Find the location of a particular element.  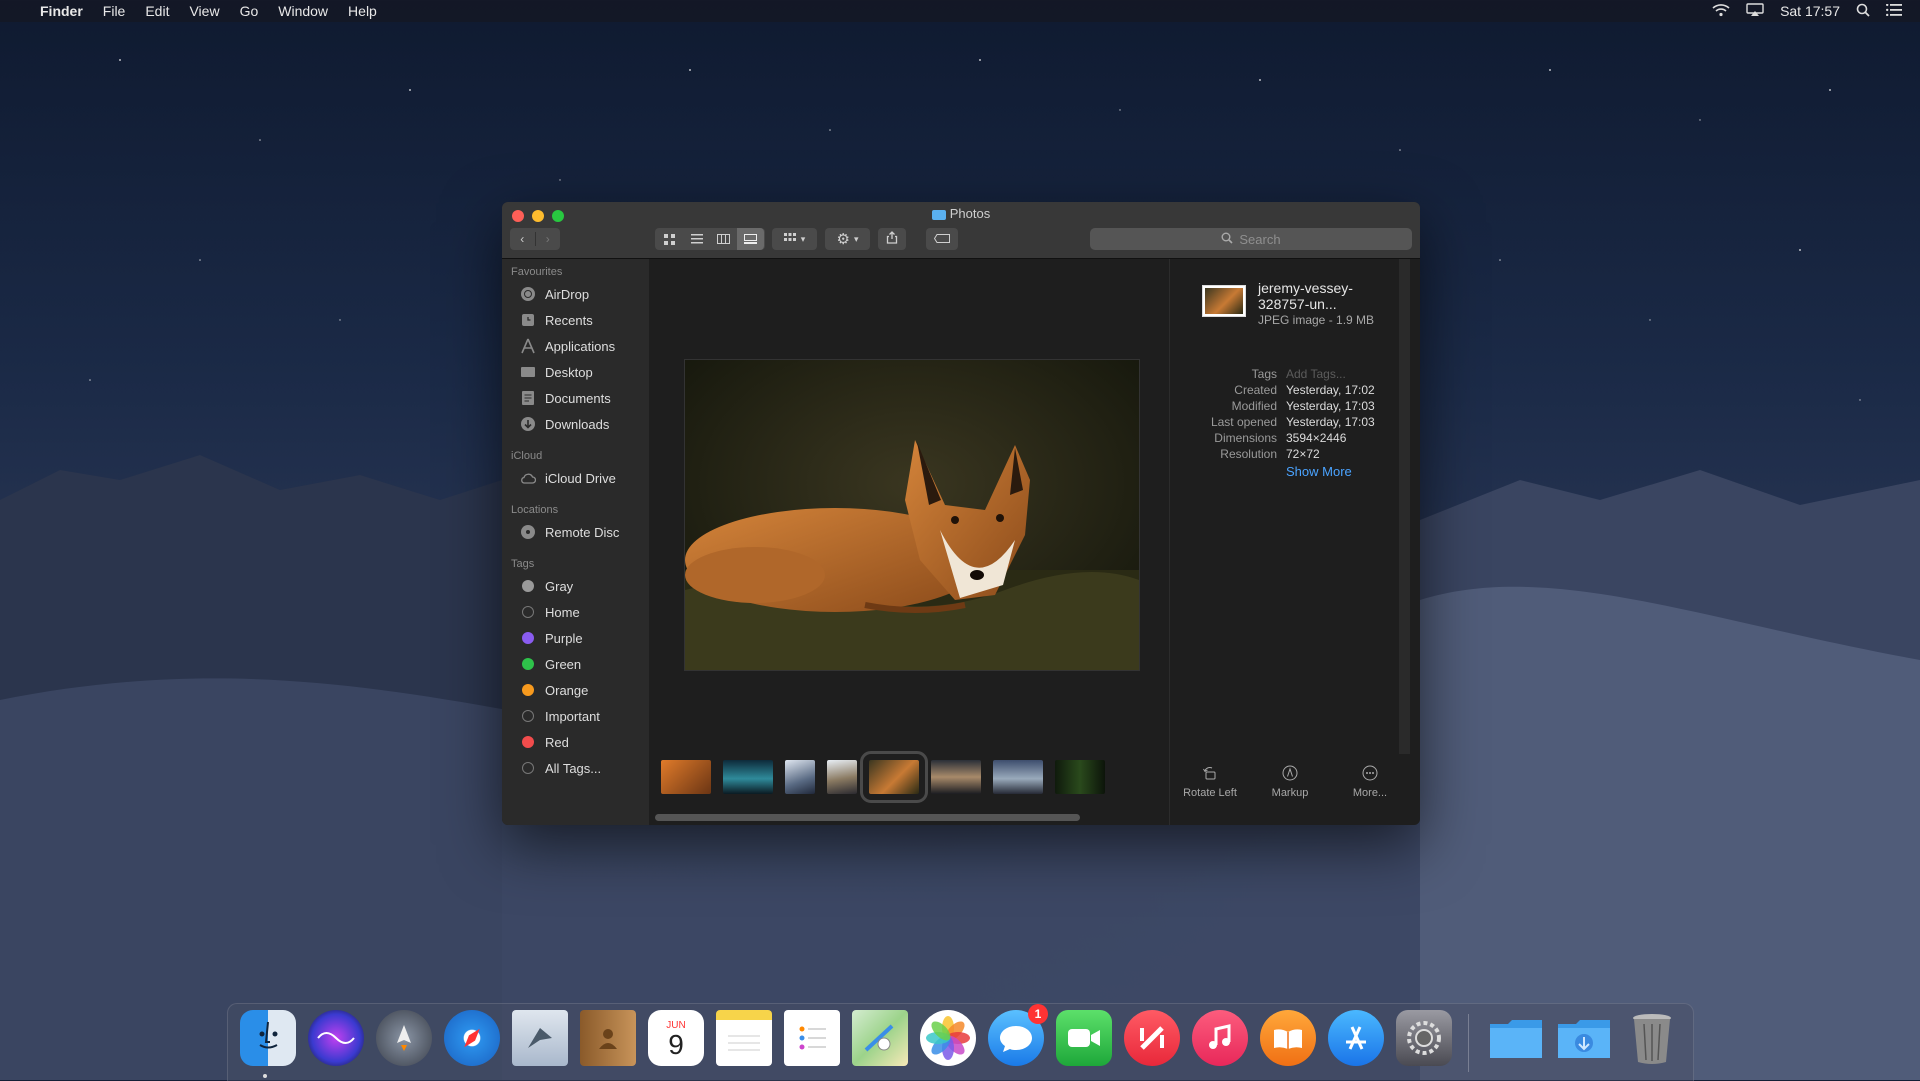

sidebar-item-label: Home is located at coordinates (562, 612).